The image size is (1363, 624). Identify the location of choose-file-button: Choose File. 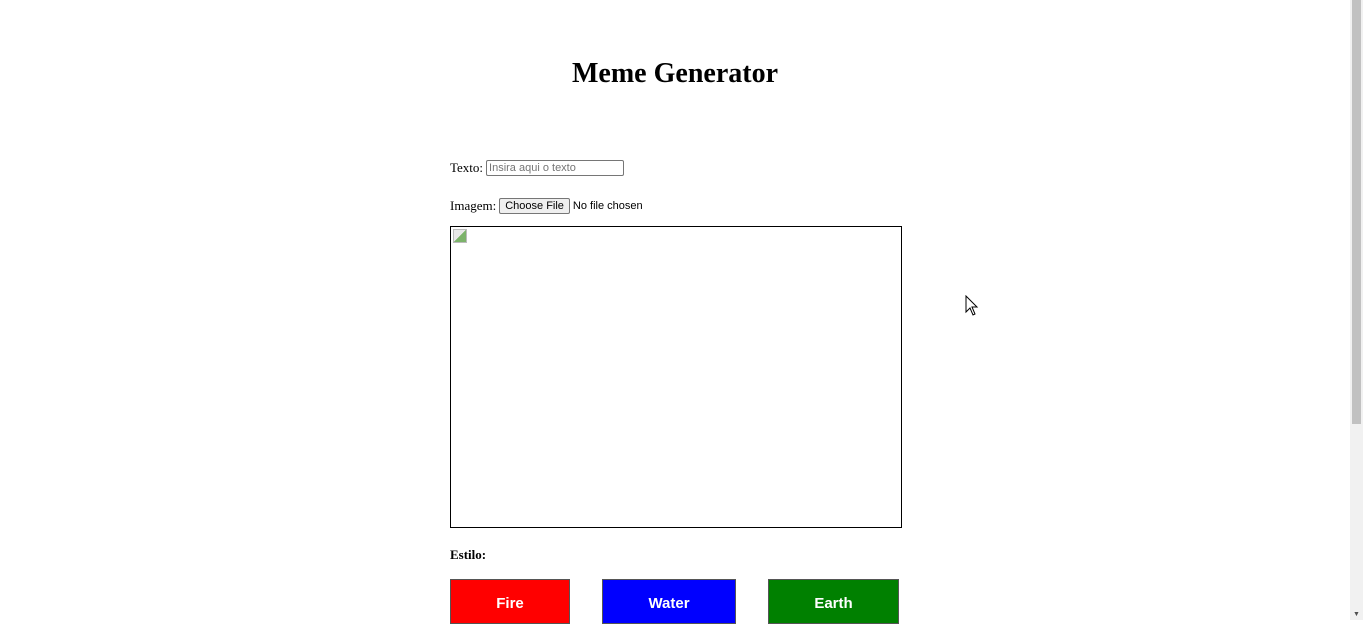
(534, 206).